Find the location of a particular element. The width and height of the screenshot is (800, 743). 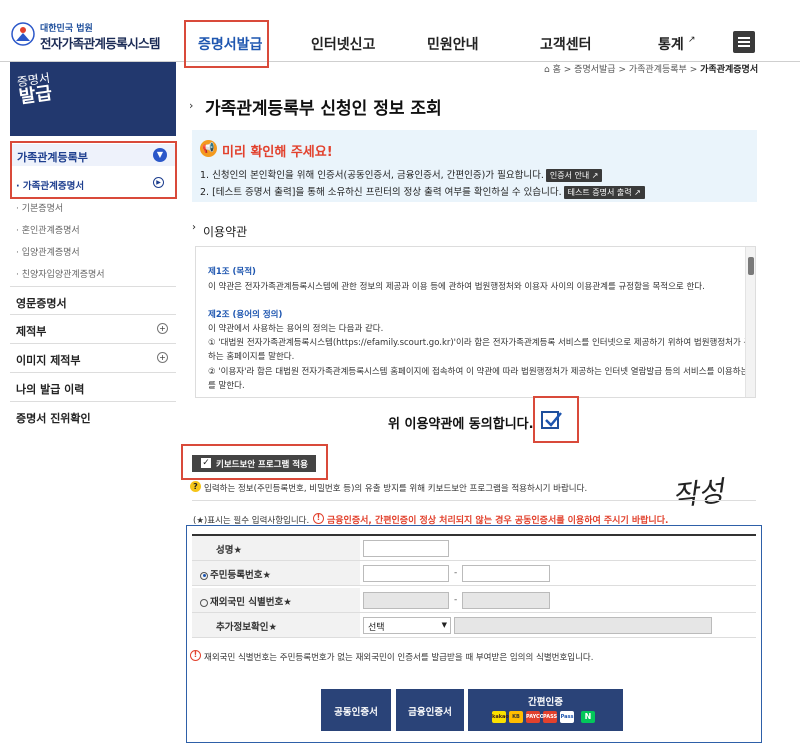

megaphone-icon: 📢 is located at coordinates (208, 148).